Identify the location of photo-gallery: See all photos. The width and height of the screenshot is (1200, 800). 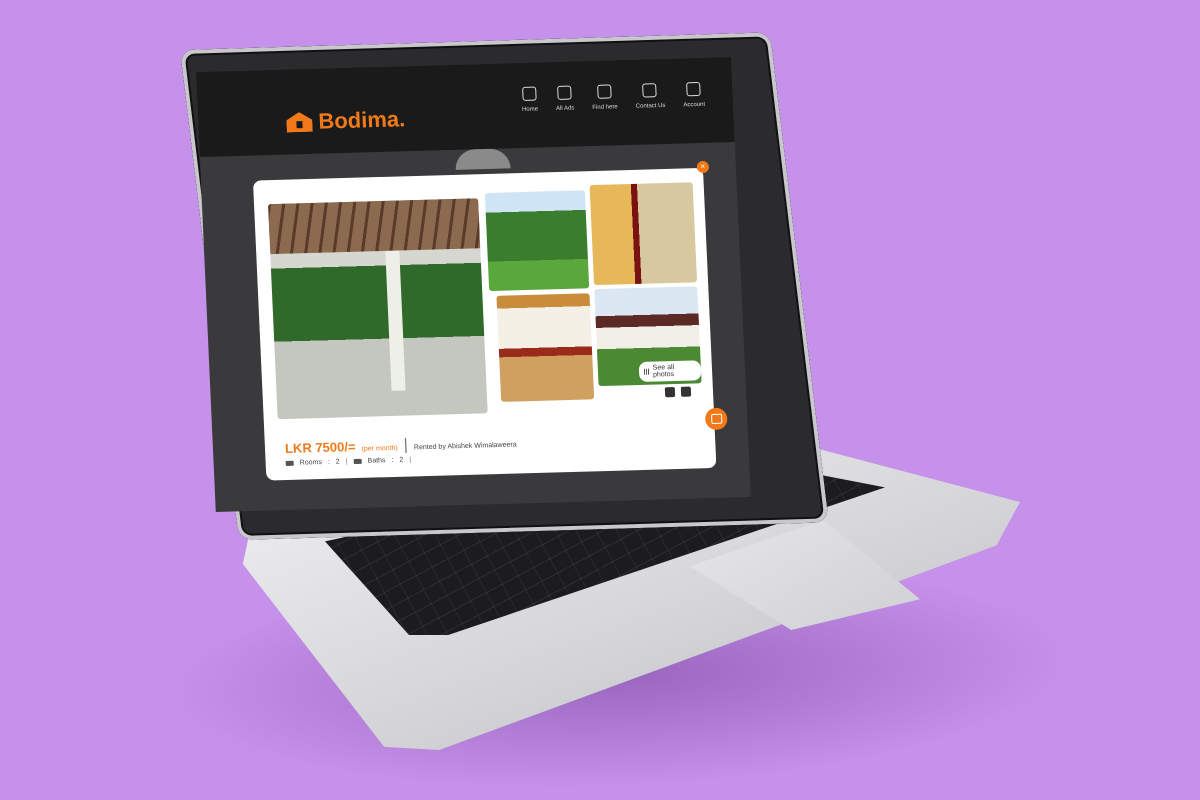
(485, 301).